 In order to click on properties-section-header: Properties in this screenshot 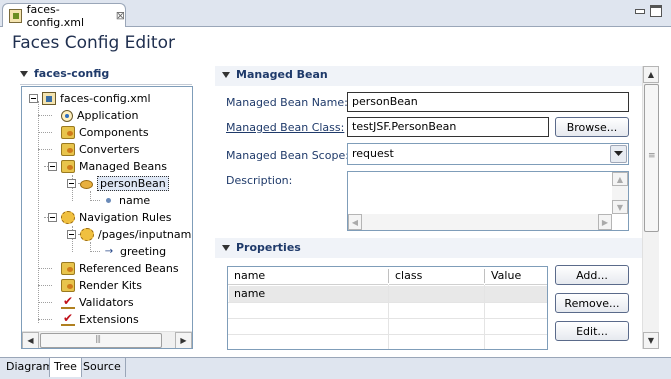, I will do `click(261, 247)`.